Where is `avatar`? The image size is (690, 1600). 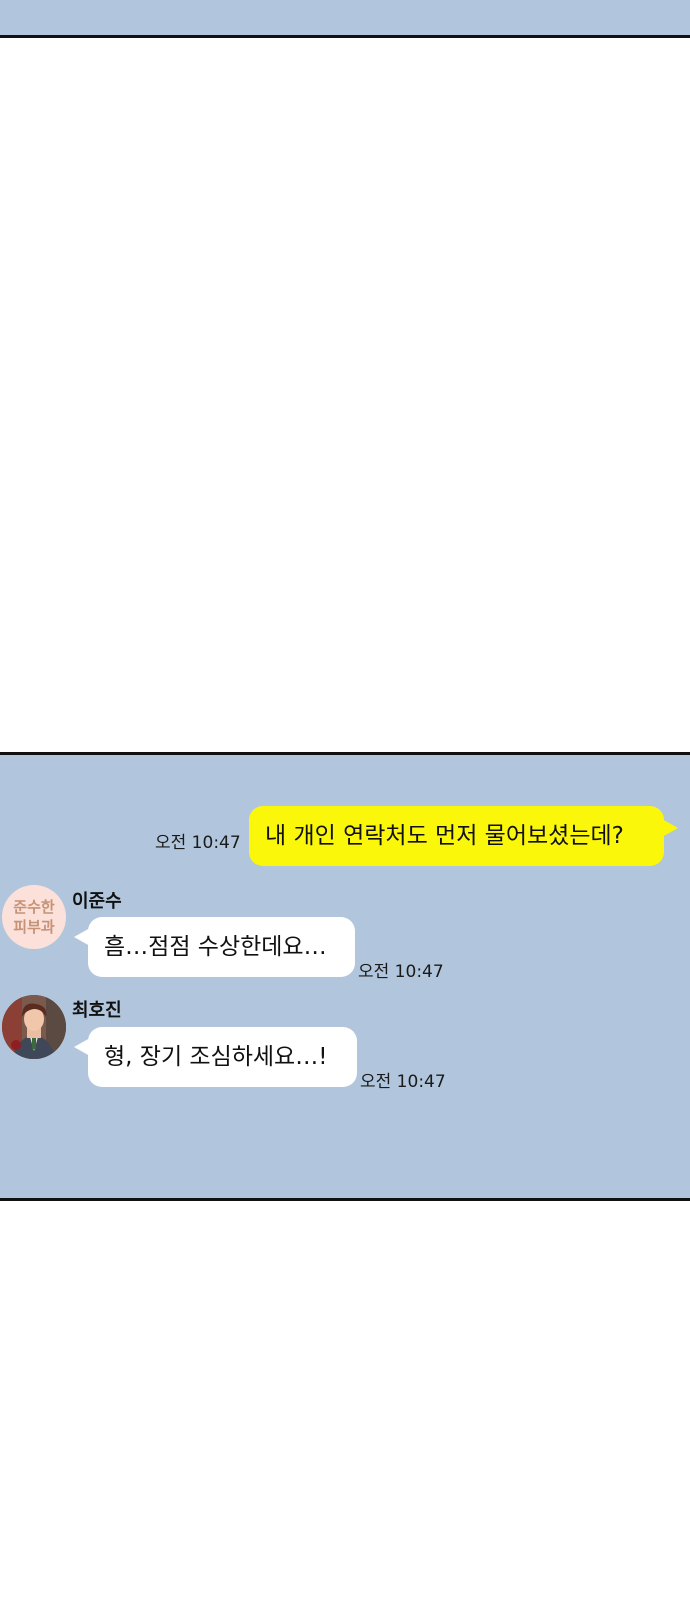 avatar is located at coordinates (34, 1027).